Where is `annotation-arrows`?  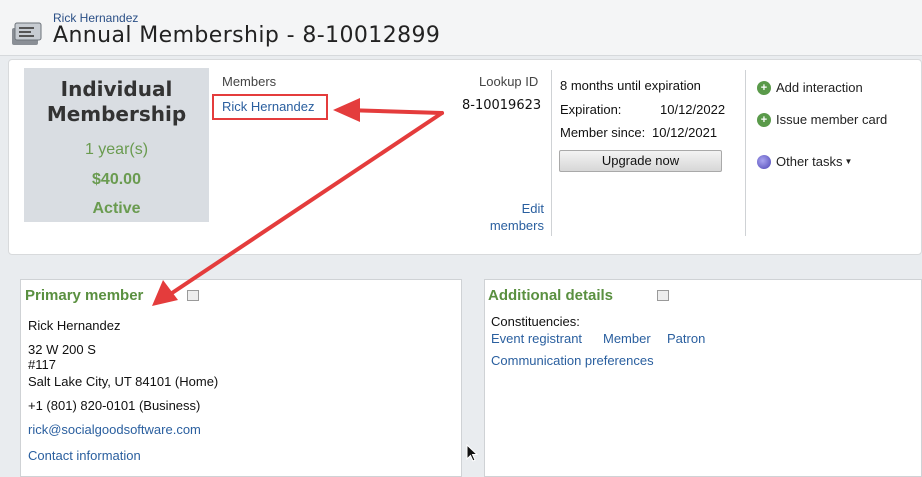
annotation-arrows is located at coordinates (298, 202).